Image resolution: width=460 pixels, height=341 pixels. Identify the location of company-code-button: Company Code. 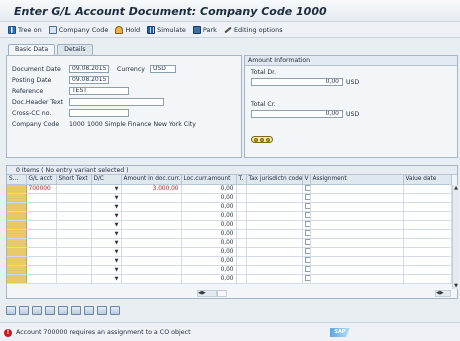
(78, 29).